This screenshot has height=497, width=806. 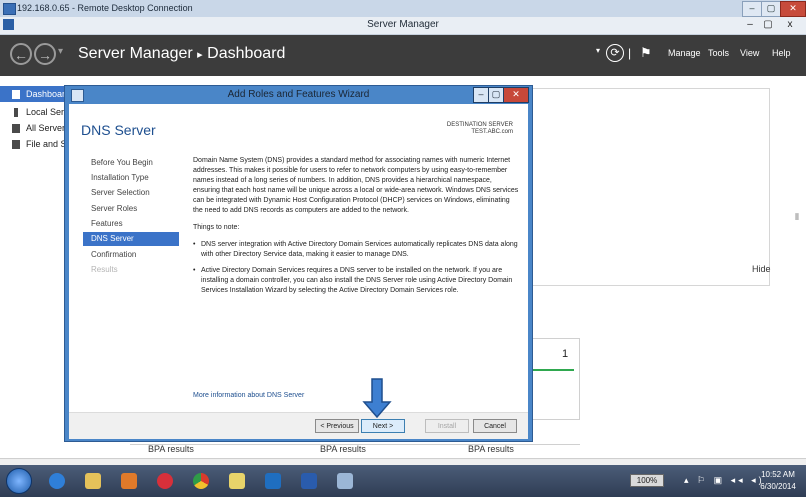 I want to click on scroll-grip-icon: ⦀, so click(x=797, y=217).